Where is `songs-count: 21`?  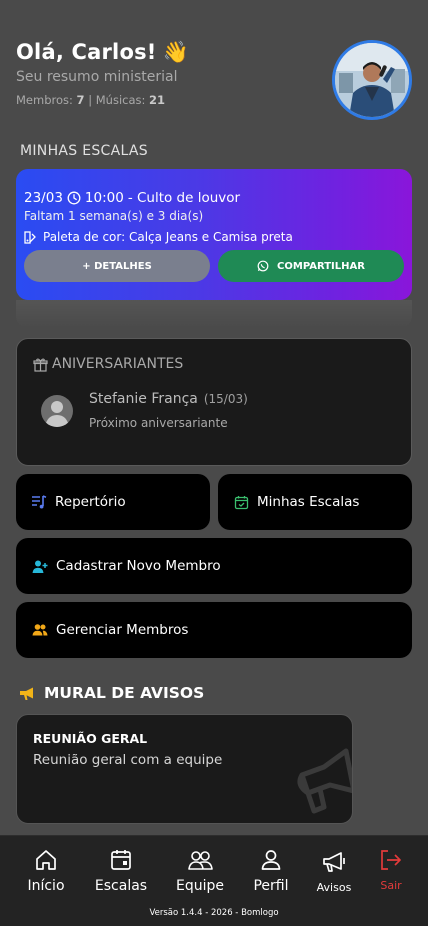 songs-count: 21 is located at coordinates (157, 100).